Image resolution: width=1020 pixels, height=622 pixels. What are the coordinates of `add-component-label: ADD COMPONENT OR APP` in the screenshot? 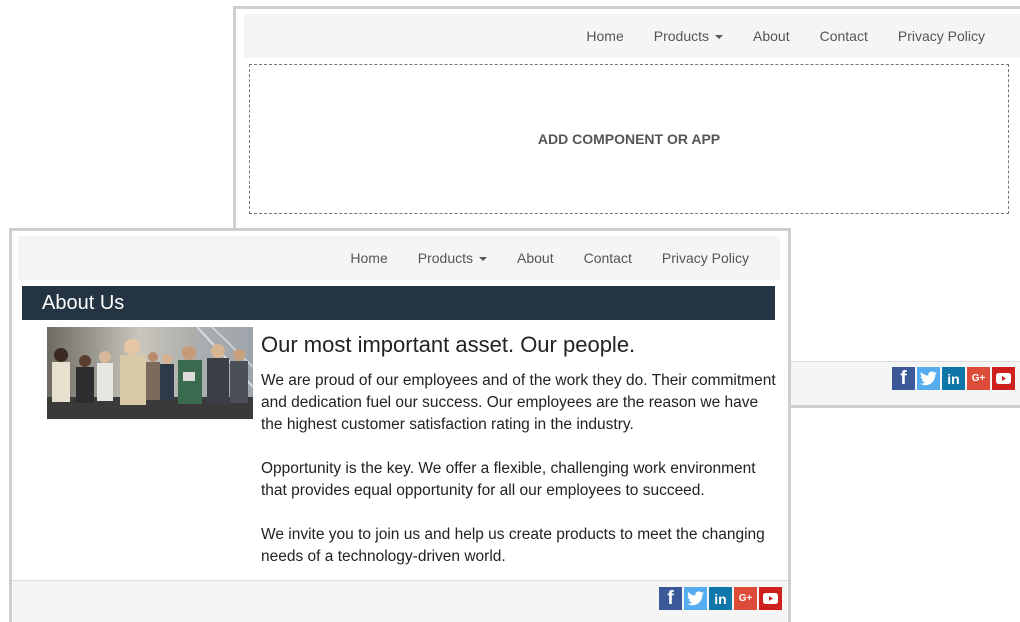 It's located at (629, 139).